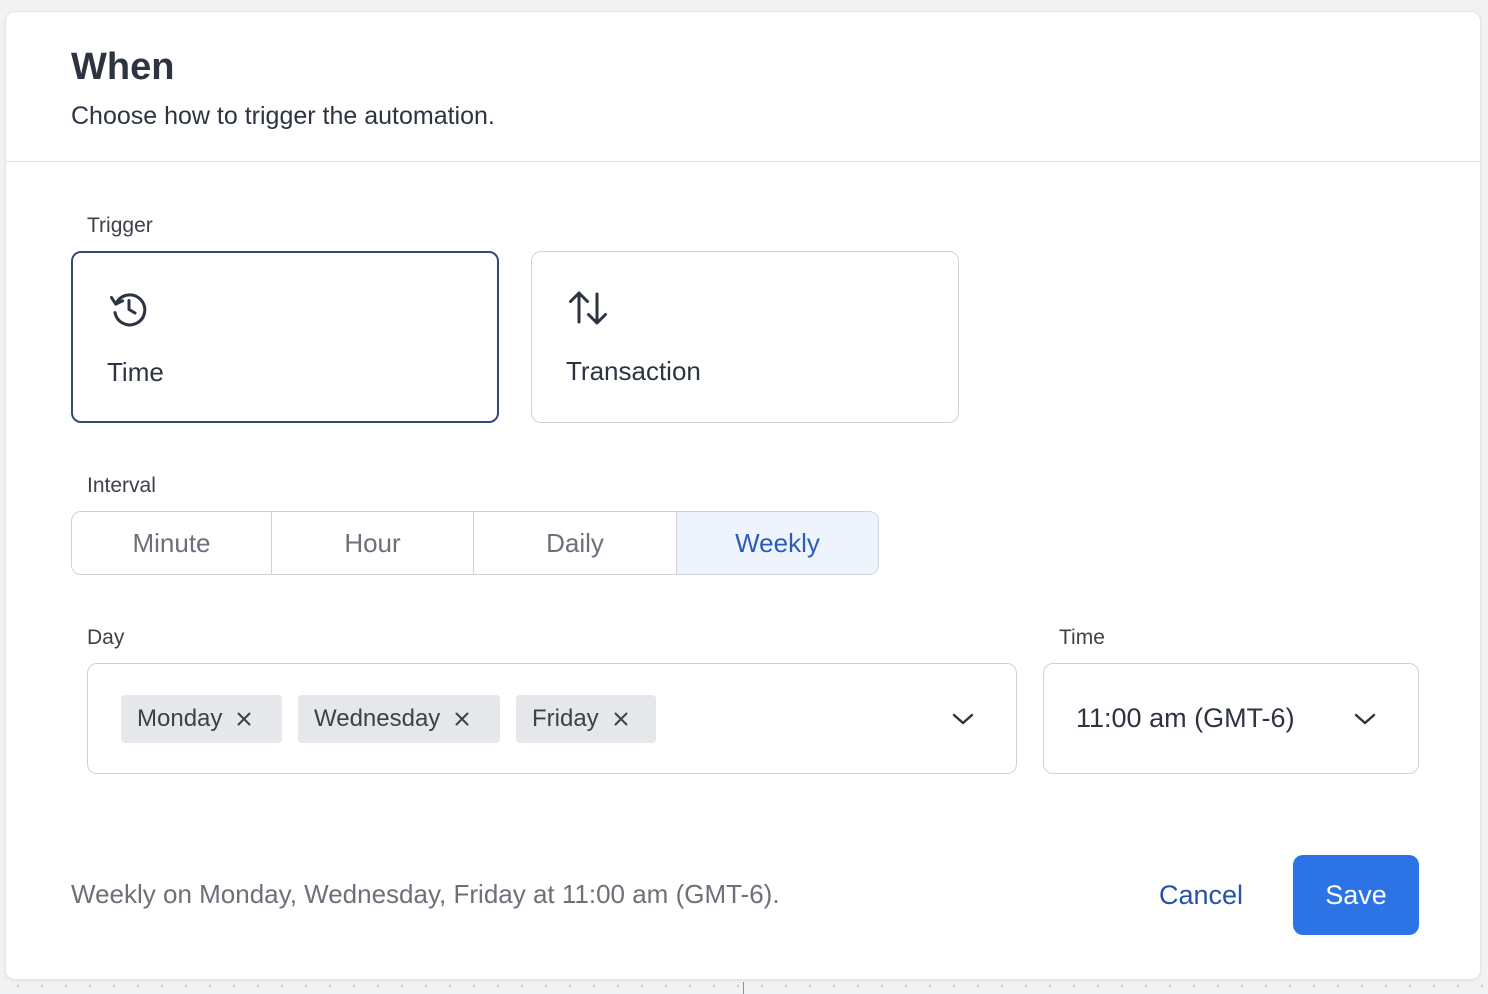 This screenshot has width=1488, height=994. Describe the element at coordinates (123, 67) in the screenshot. I see `dialog-title: When` at that location.